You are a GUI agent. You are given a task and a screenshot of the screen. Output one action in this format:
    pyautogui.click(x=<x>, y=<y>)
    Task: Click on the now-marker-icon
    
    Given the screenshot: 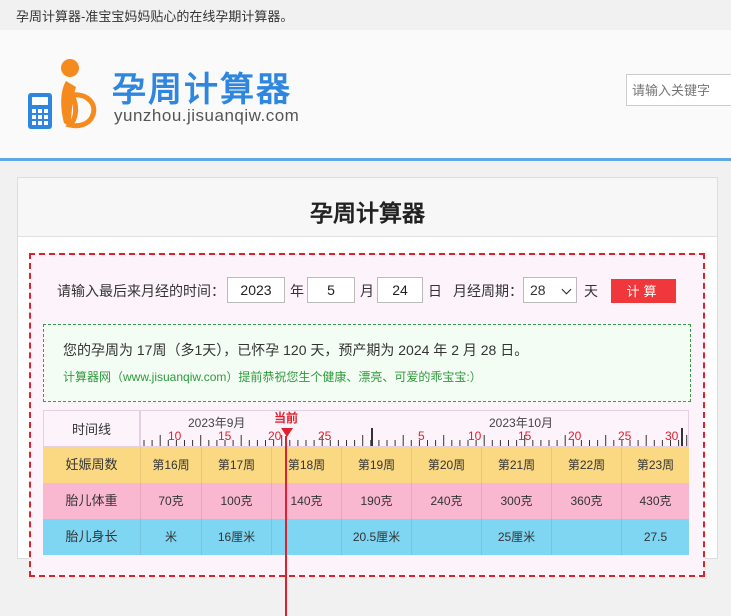 What is the action you would take?
    pyautogui.click(x=287, y=432)
    